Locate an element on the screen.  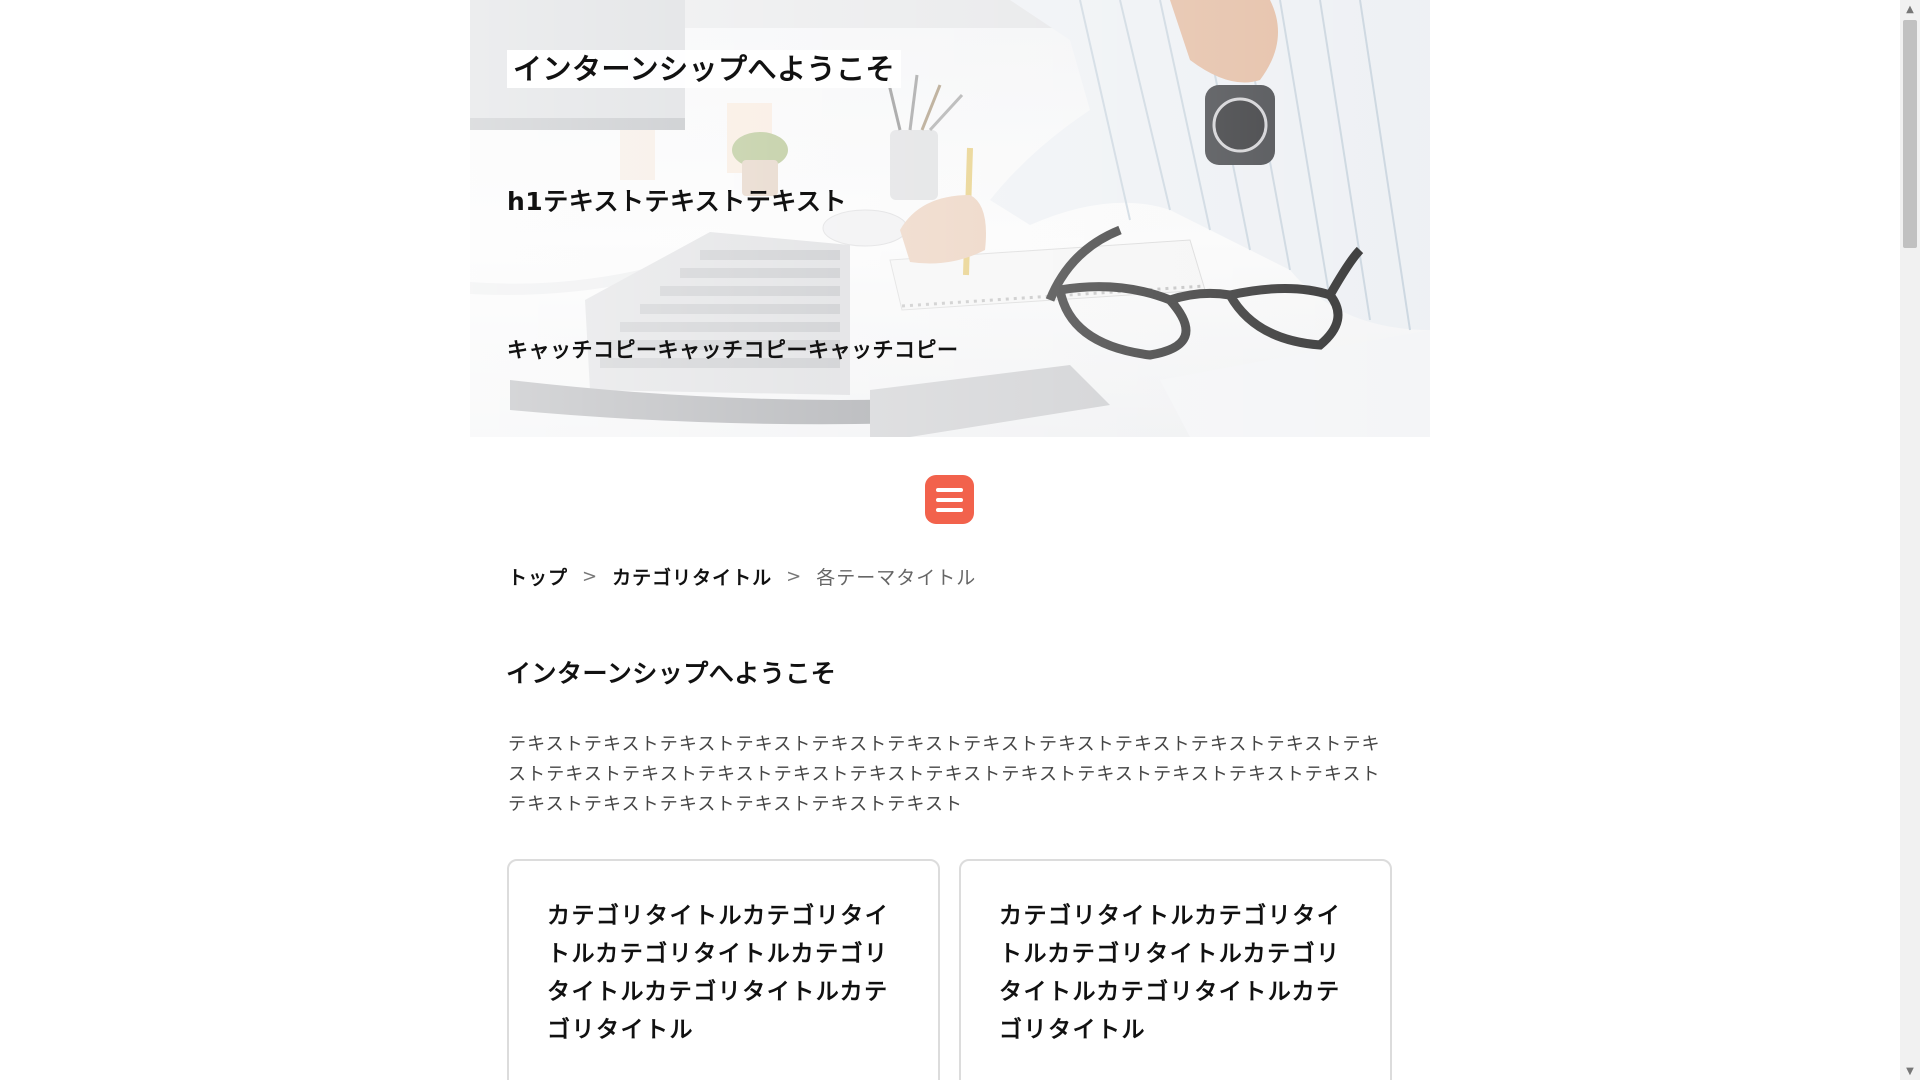
scroll-up-icon: ▲ is located at coordinates (1910, 9).